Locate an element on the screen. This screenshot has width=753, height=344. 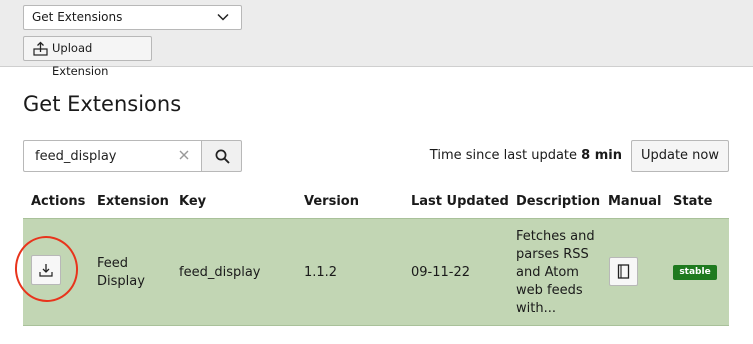
chevron-down-icon is located at coordinates (223, 17).